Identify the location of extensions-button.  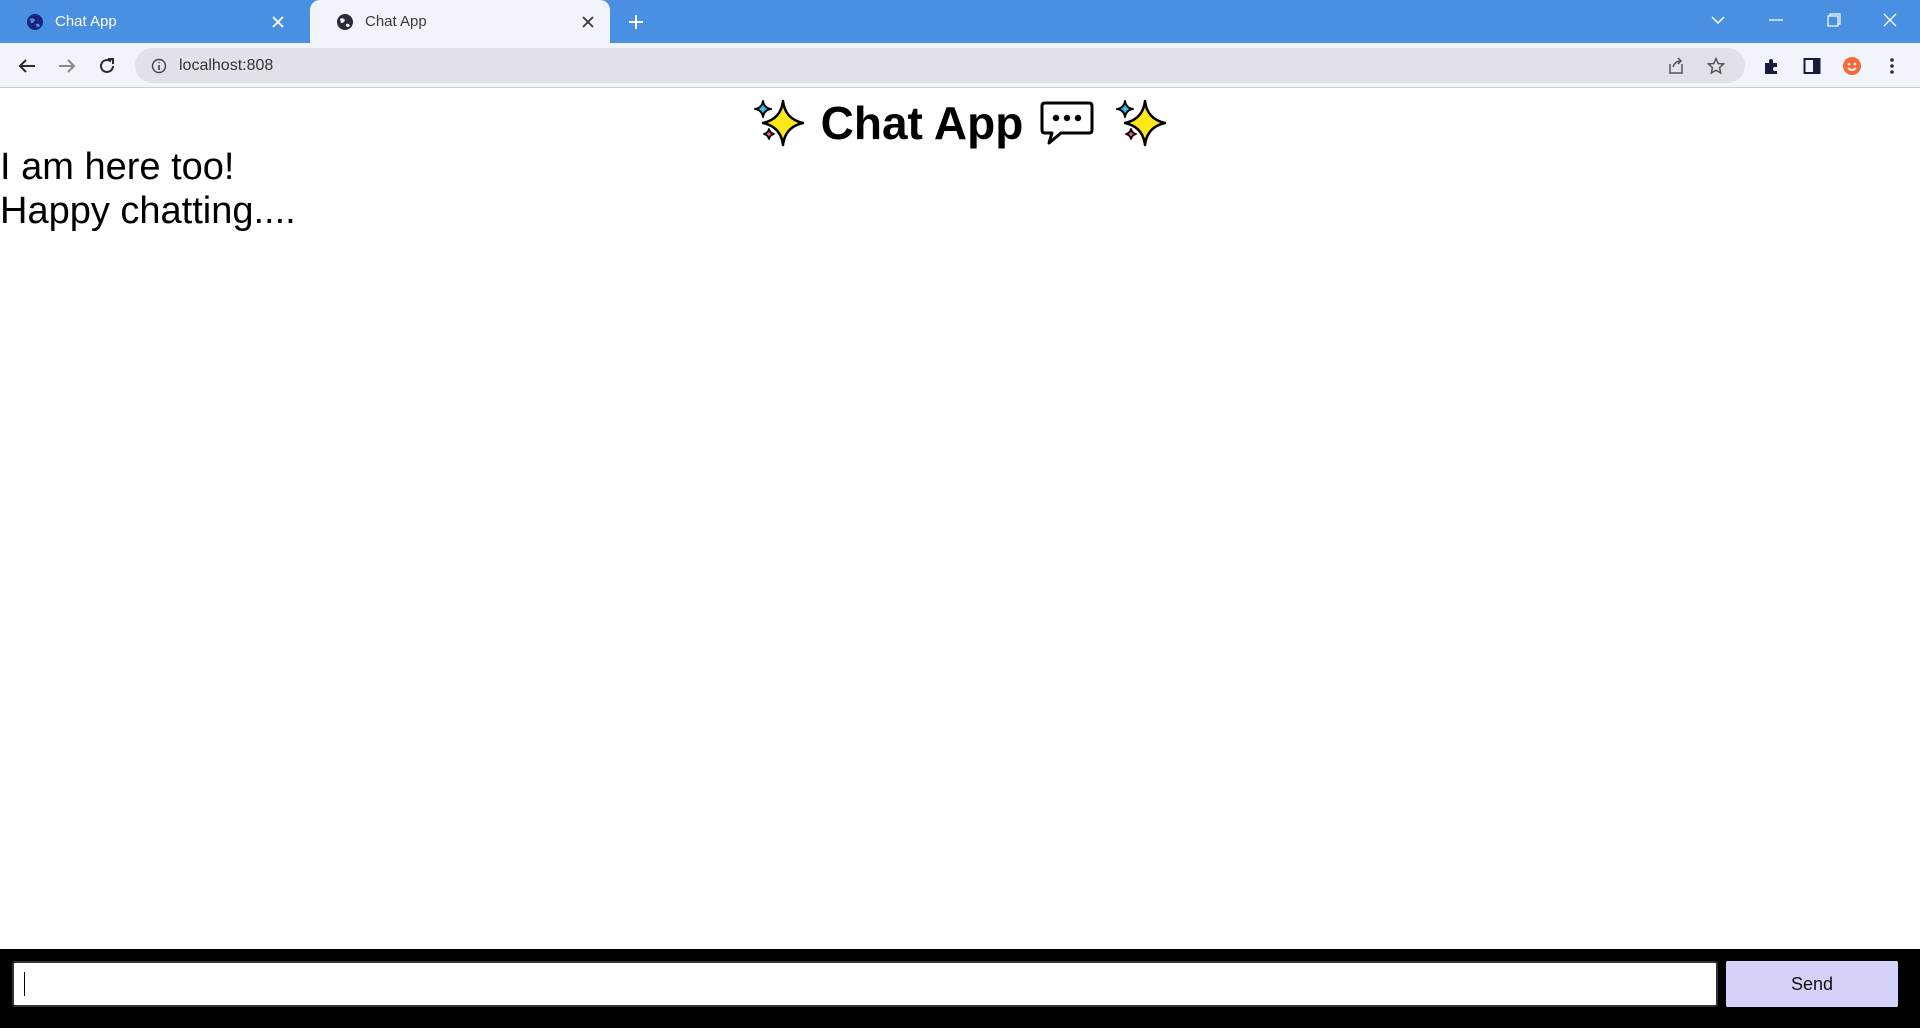
(1772, 66).